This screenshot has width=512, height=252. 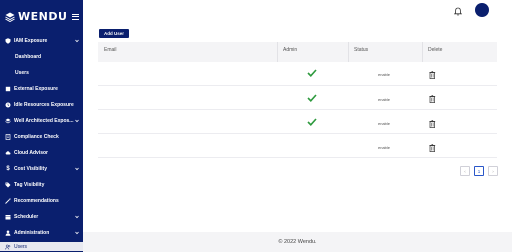 What do you see at coordinates (31, 41) in the screenshot?
I see `sidebar-item-label: IAM Exposure` at bounding box center [31, 41].